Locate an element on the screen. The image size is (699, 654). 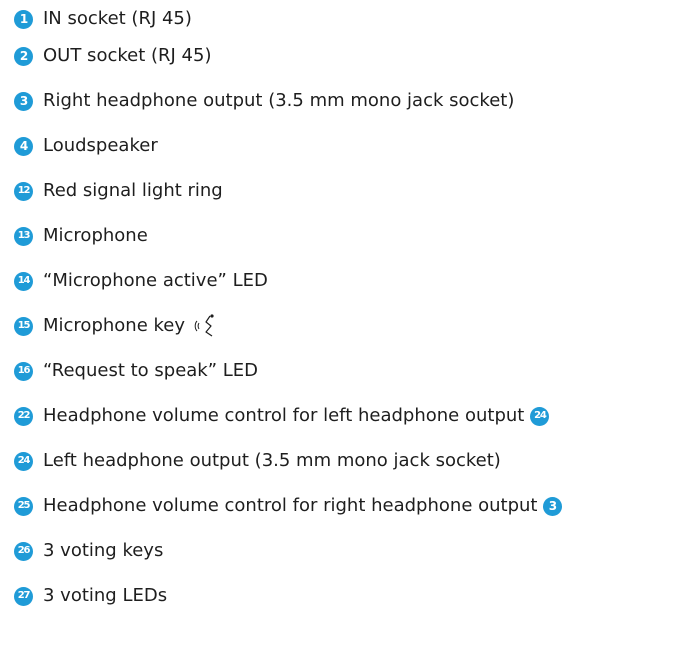
number-badge: 15 is located at coordinates (23, 326).